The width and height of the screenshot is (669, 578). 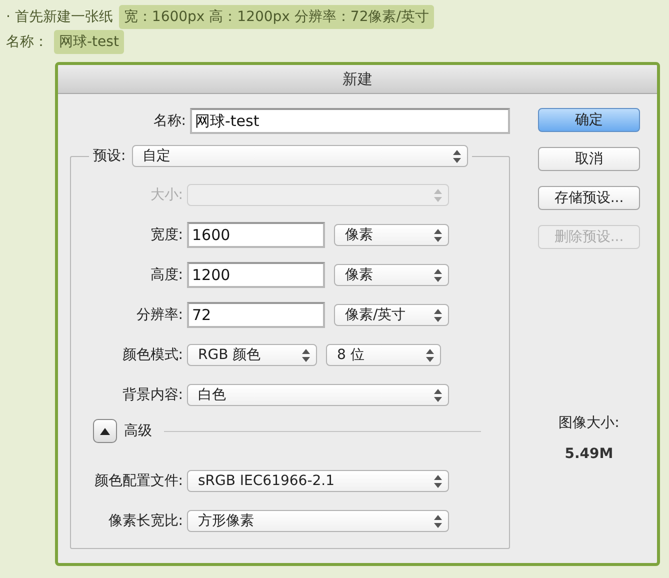 What do you see at coordinates (318, 481) in the screenshot?
I see `dropdown: sRGB IEC61966-2.1` at bounding box center [318, 481].